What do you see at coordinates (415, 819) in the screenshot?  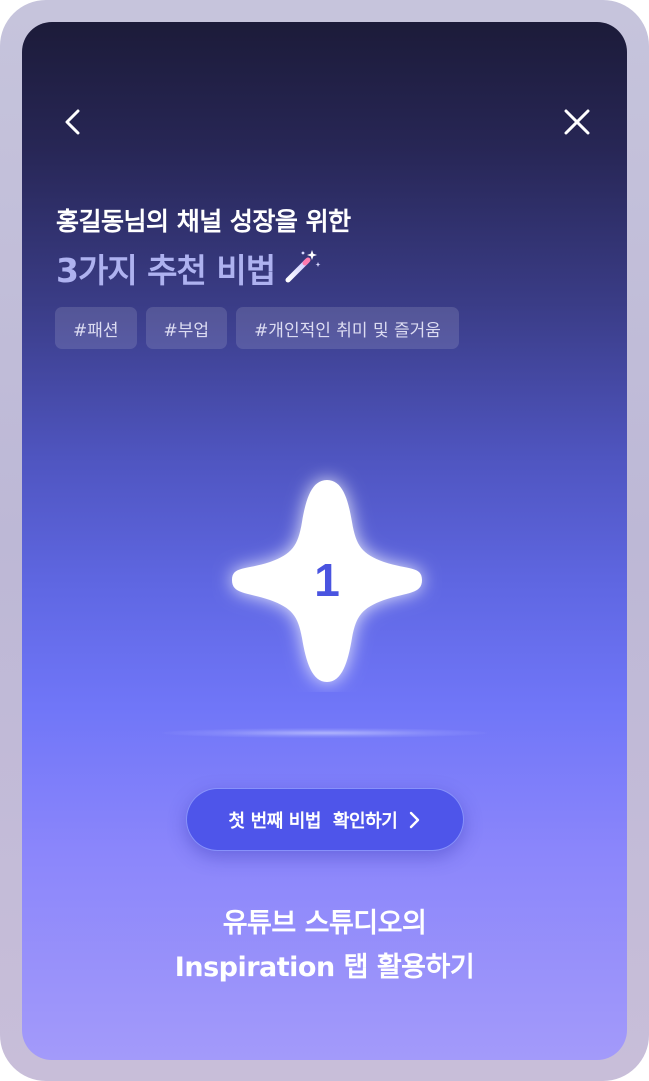 I see `chevron-right-icon` at bounding box center [415, 819].